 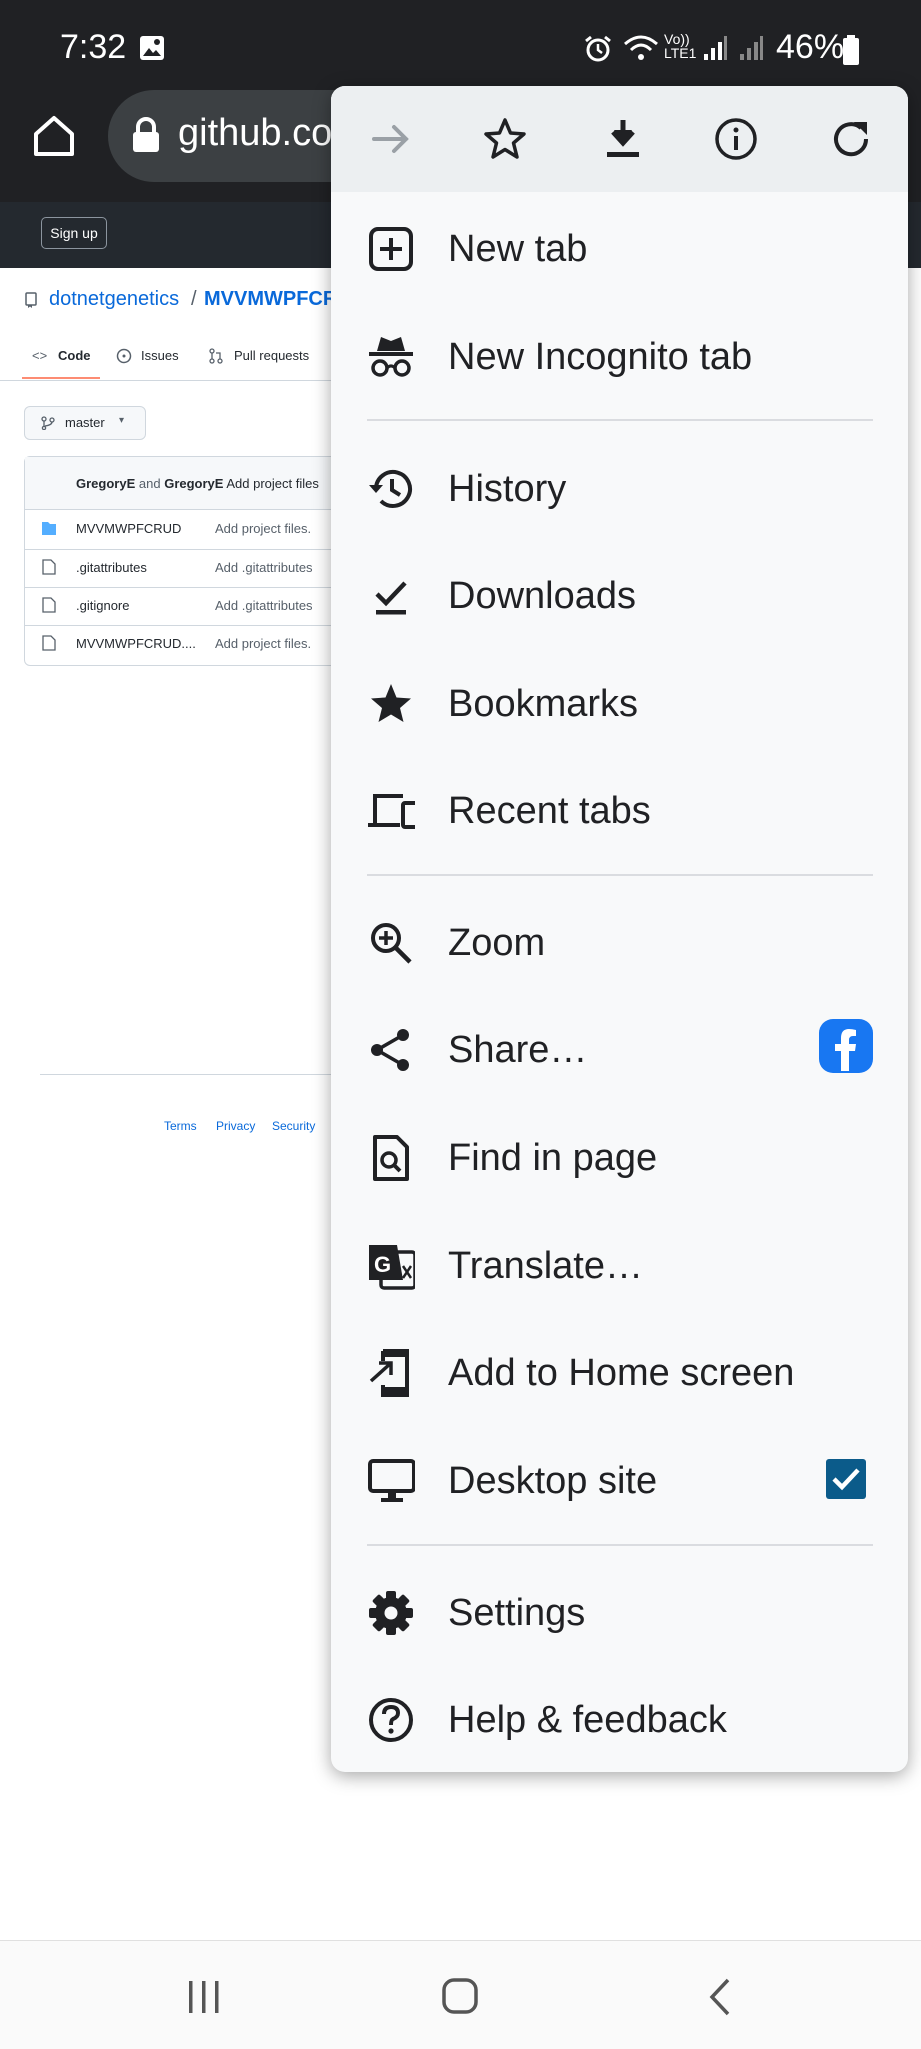 I want to click on commit-and: and, so click(x=149, y=483).